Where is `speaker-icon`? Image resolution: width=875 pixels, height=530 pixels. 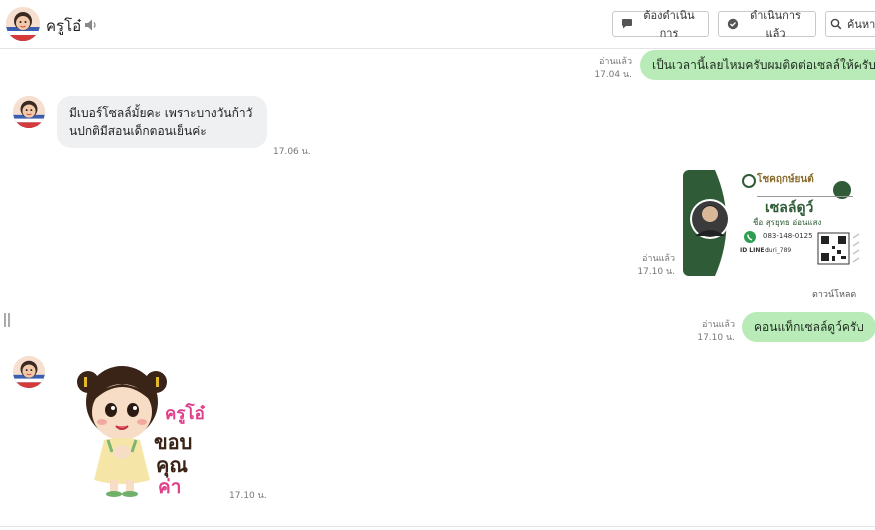
speaker-icon is located at coordinates (91, 24).